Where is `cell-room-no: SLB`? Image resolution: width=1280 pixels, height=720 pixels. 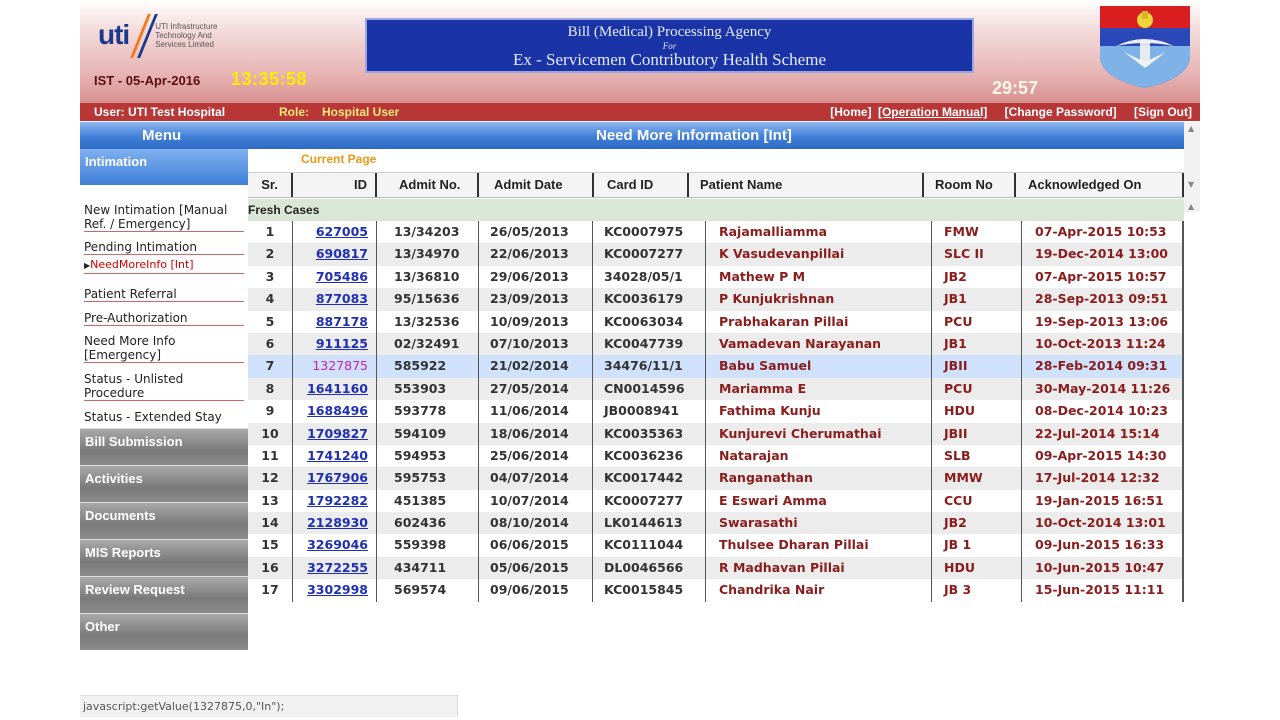 cell-room-no: SLB is located at coordinates (977, 456).